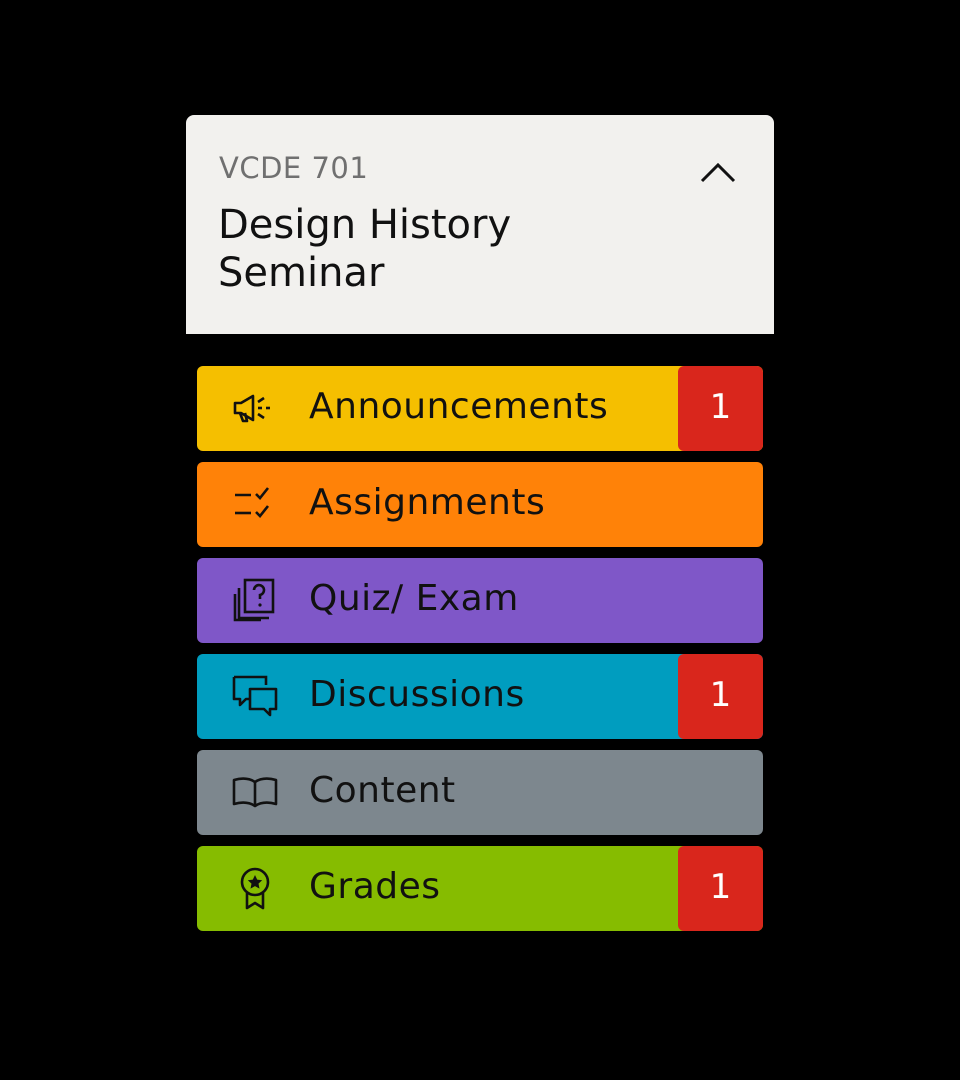 The height and width of the screenshot is (1080, 960). I want to click on nav-item-announcements: Announcements 1, so click(480, 408).